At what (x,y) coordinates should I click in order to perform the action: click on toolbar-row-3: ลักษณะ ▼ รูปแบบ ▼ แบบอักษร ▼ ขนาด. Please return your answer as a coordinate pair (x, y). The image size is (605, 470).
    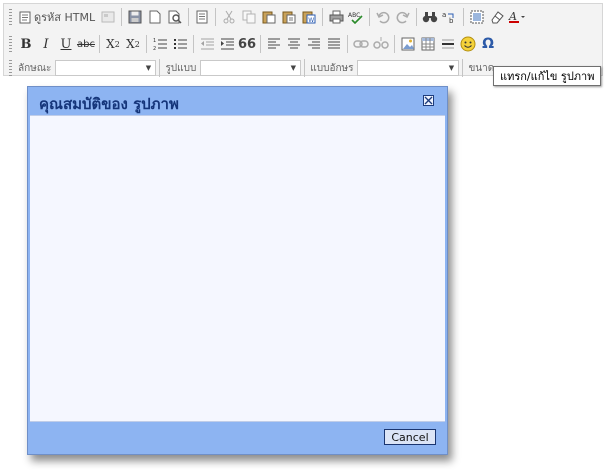
    Looking at the image, I should click on (253, 68).